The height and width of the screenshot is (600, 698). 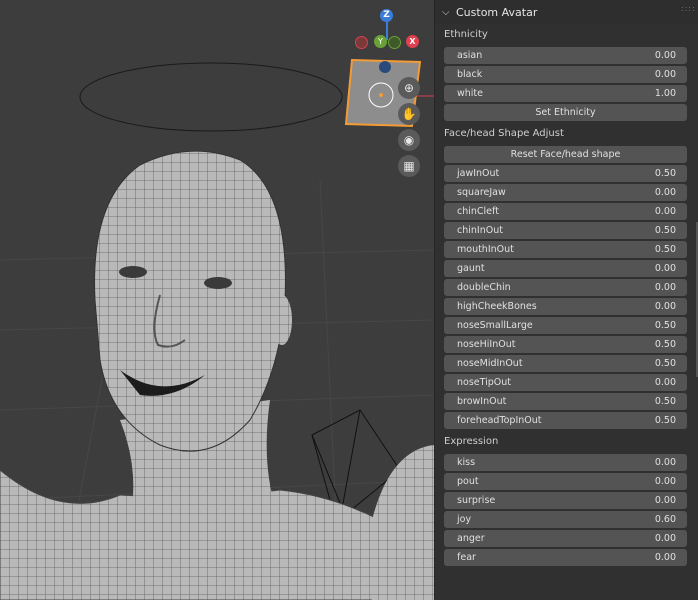 I want to click on face-section-label: Face/head Shape Adjust, so click(x=504, y=133).